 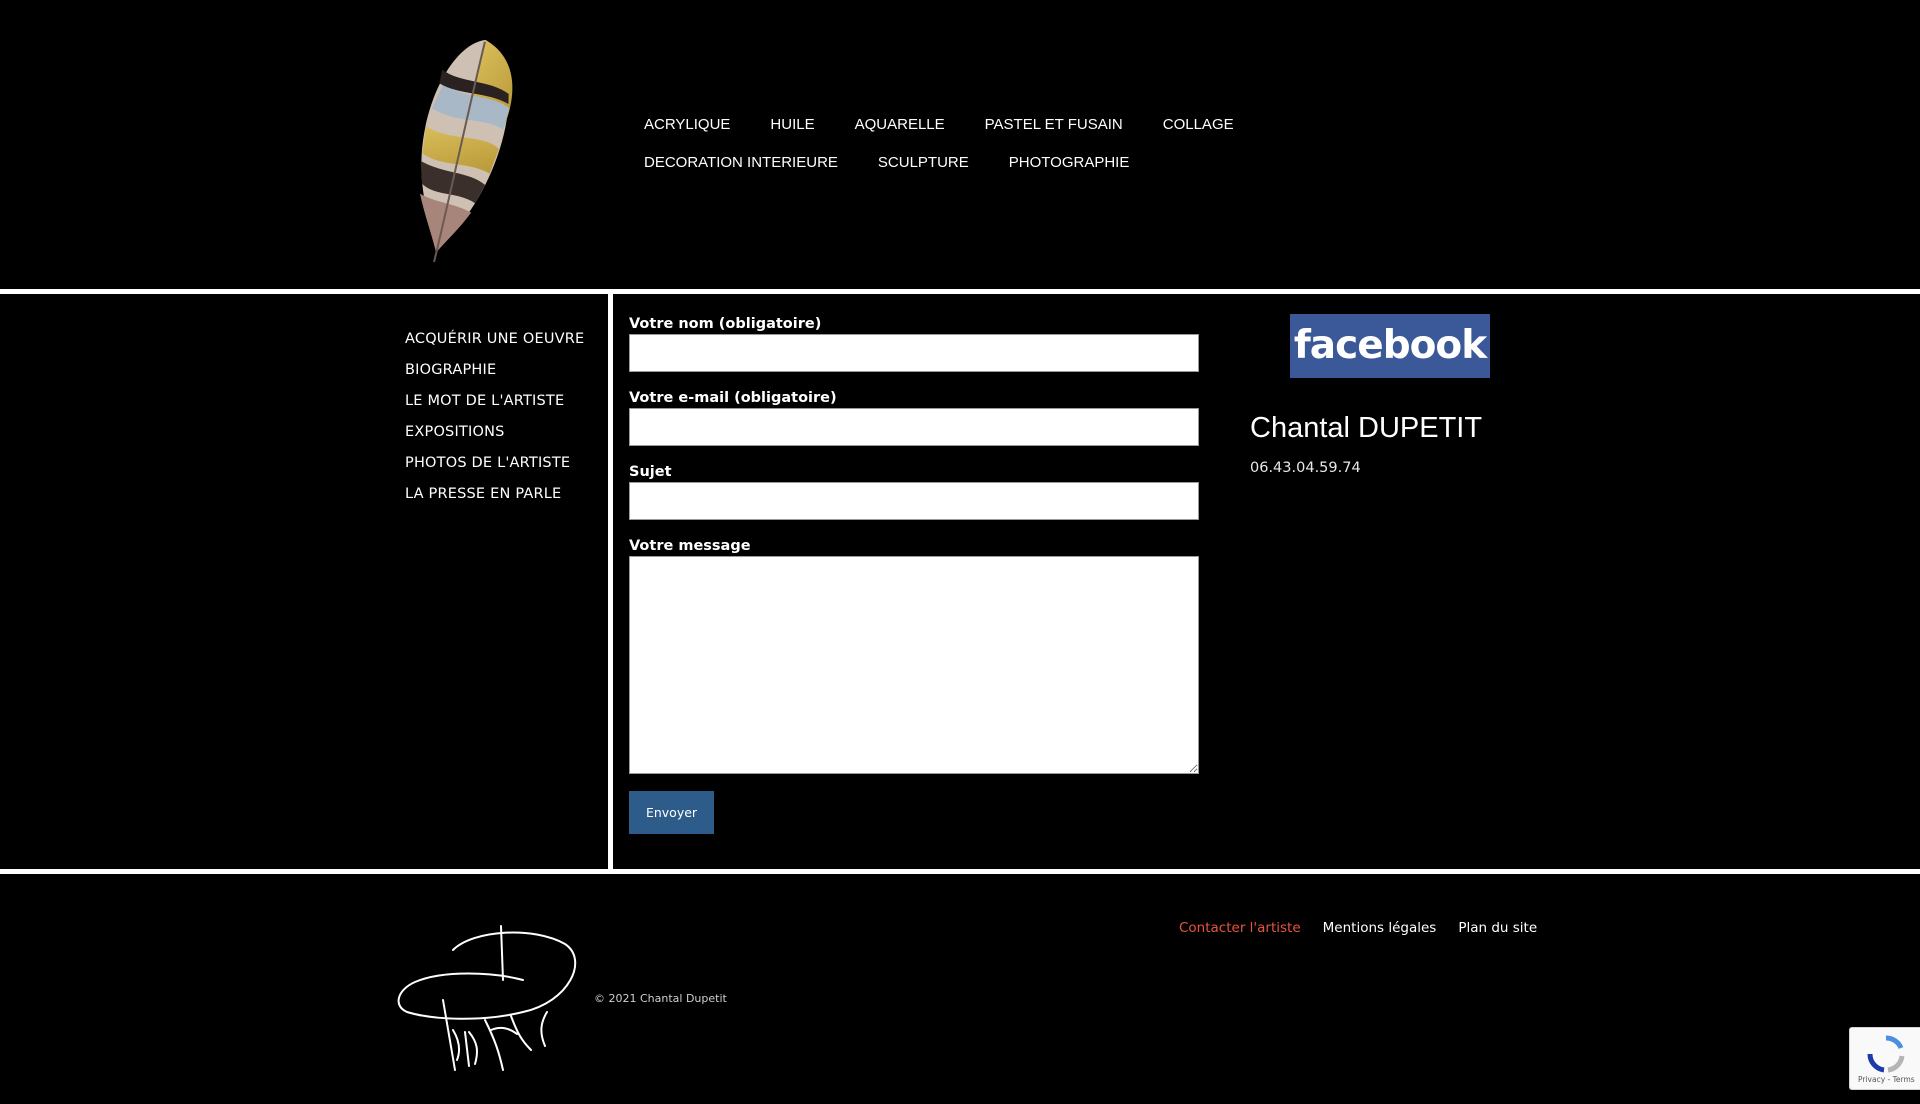 I want to click on sidebar-item-photos-artiste: PHOTOS DE L'ARTISTE, so click(x=494, y=463).